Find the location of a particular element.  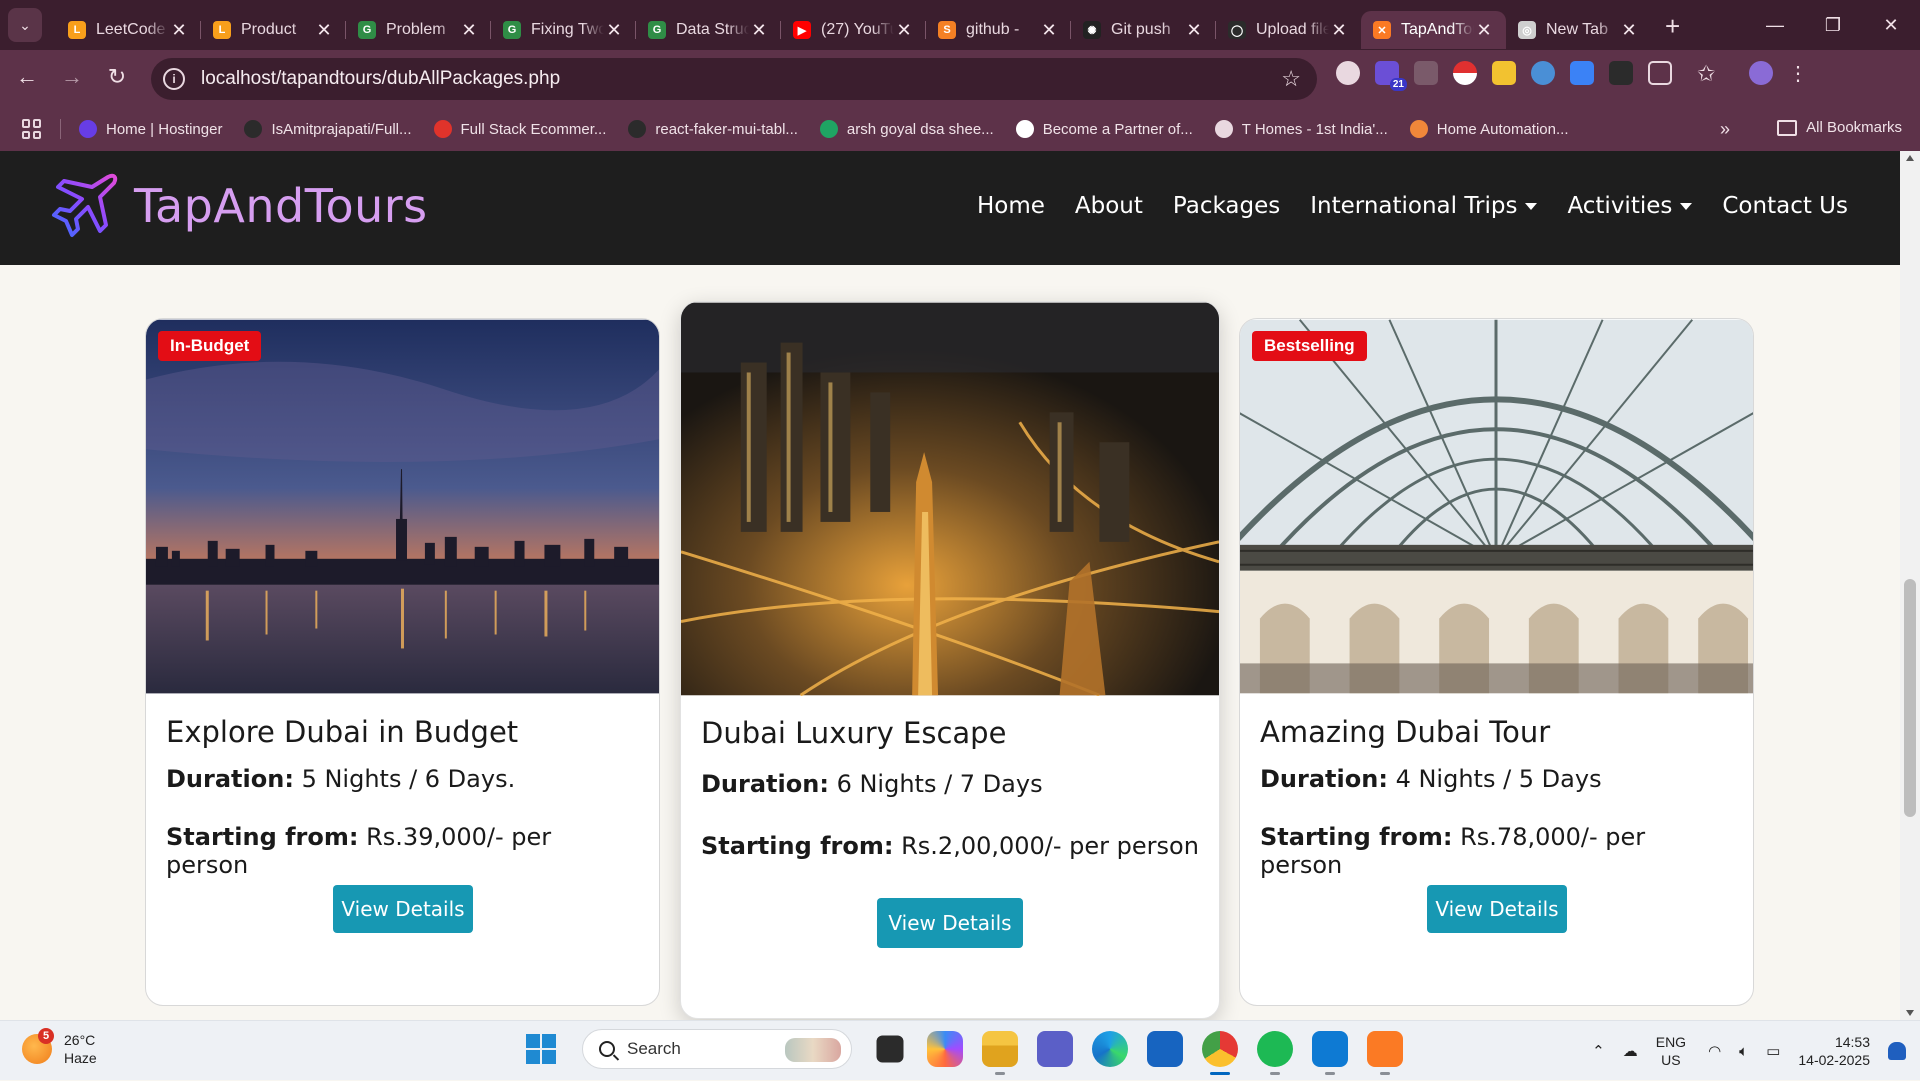

scroll-down-arrow-icon is located at coordinates (1910, 1013).